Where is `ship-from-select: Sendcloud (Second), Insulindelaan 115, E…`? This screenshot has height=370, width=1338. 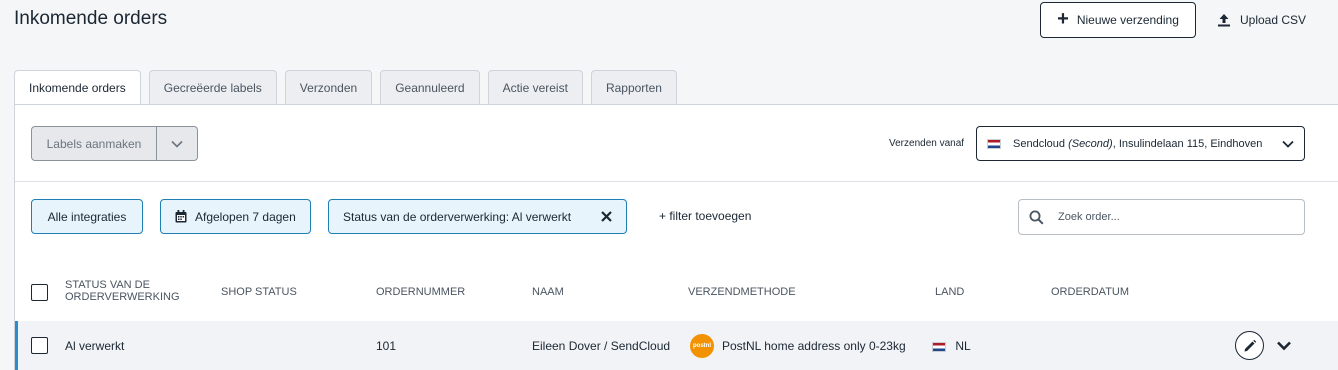
ship-from-select: Sendcloud (Second), Insulindelaan 115, E… is located at coordinates (1140, 143).